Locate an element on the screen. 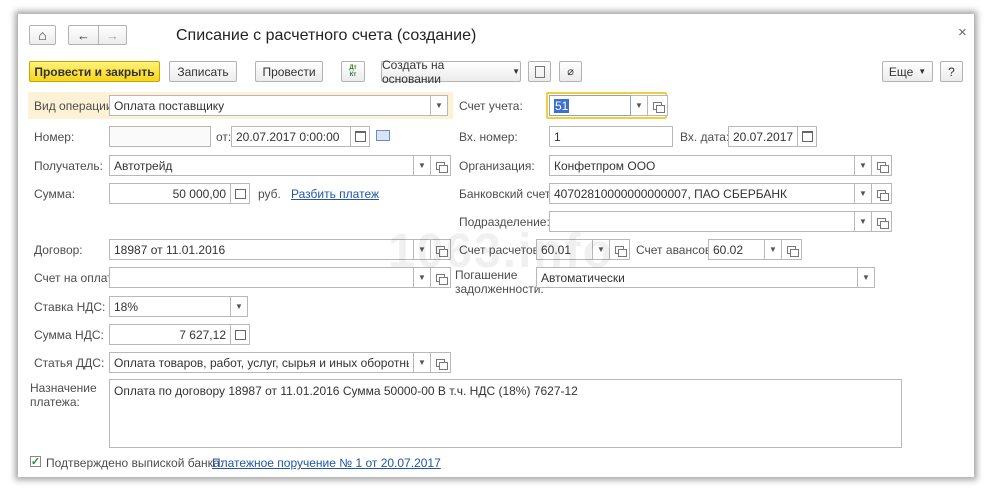 The width and height of the screenshot is (993, 496). settle-account-field: 60.01 is located at coordinates (564, 249).